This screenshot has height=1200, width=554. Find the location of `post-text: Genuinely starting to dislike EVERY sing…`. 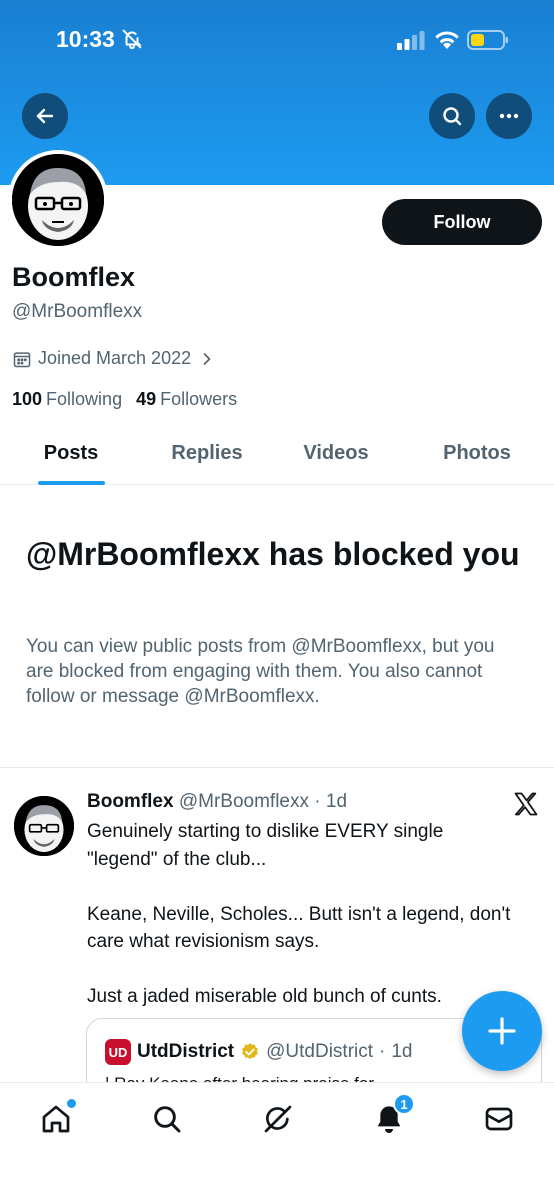

post-text: Genuinely starting to dislike EVERY sing… is located at coordinates (302, 914).